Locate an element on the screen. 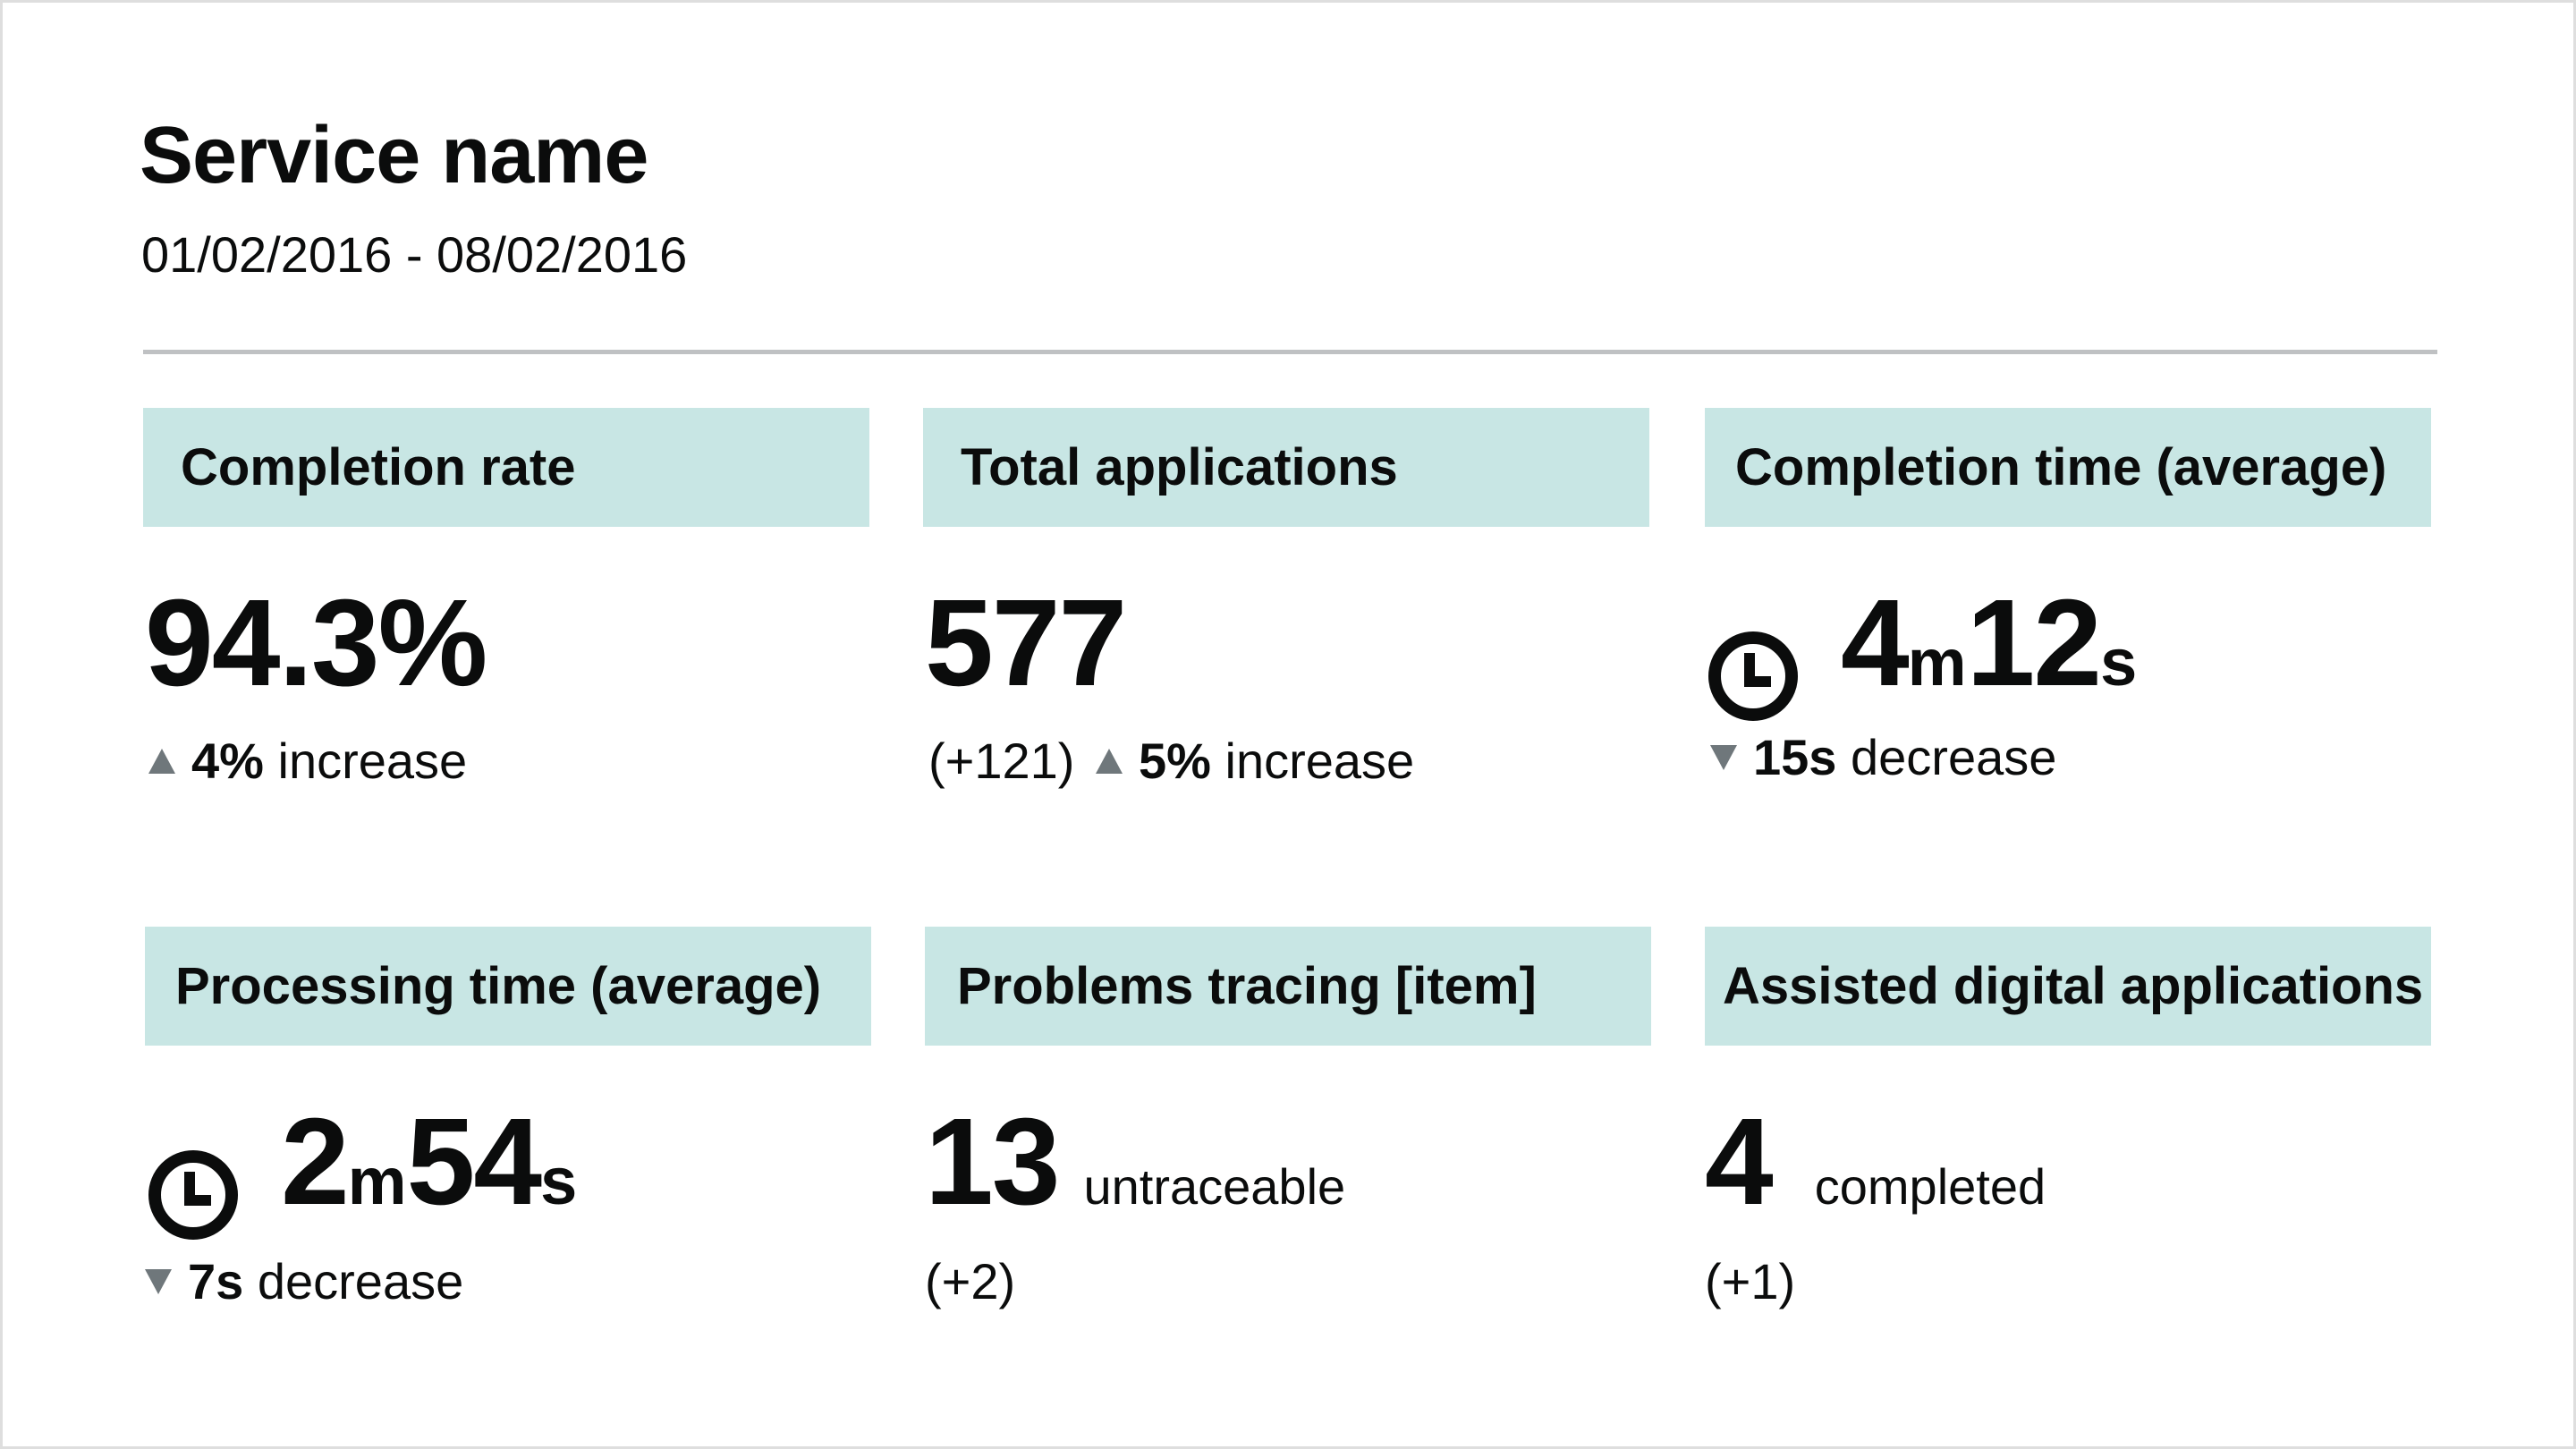  card-value: 13 untraceable is located at coordinates (1135, 1162).